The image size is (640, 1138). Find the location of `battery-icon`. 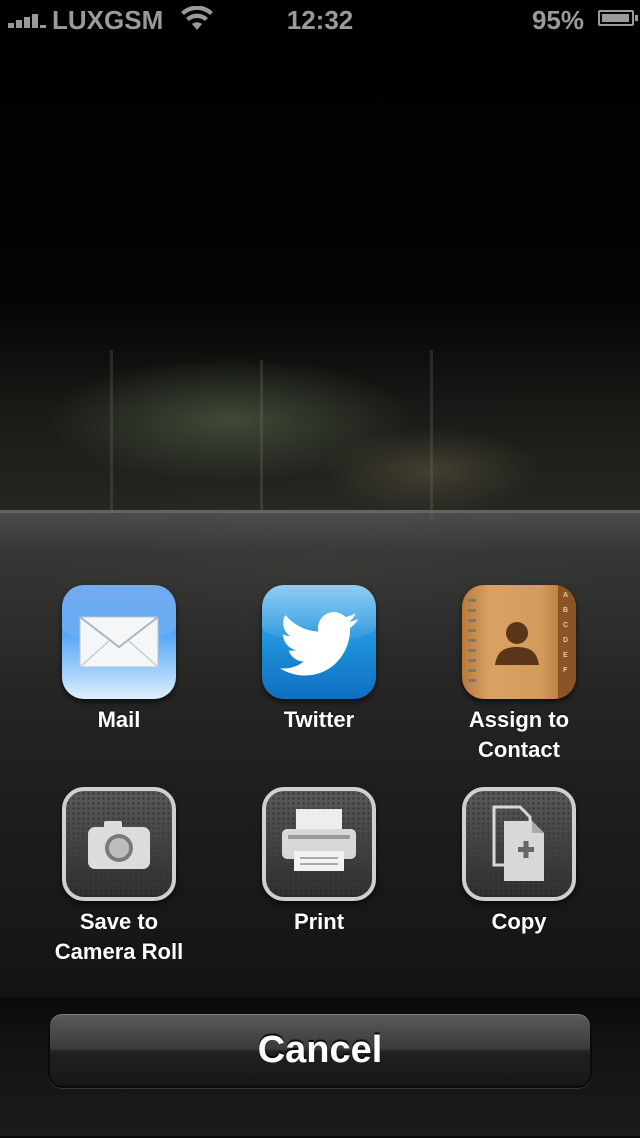

battery-icon is located at coordinates (618, 18).